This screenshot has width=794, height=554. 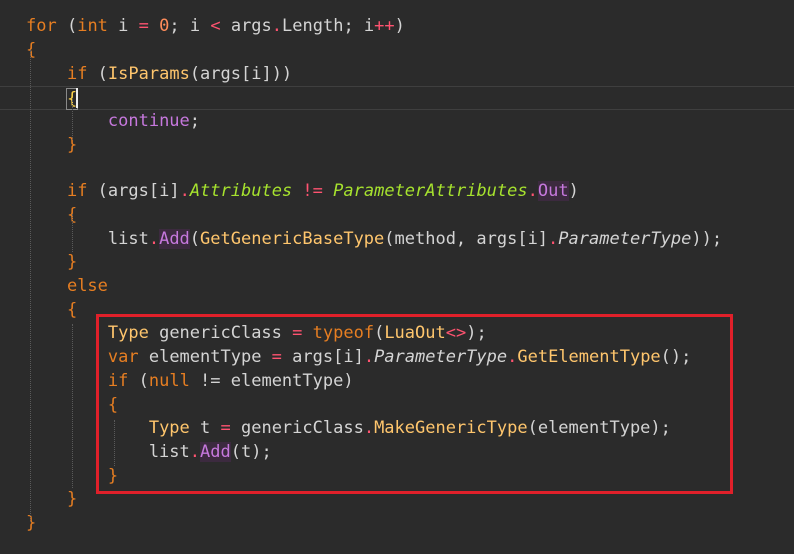 What do you see at coordinates (625, 239) in the screenshot?
I see `code-token: ParameterType` at bounding box center [625, 239].